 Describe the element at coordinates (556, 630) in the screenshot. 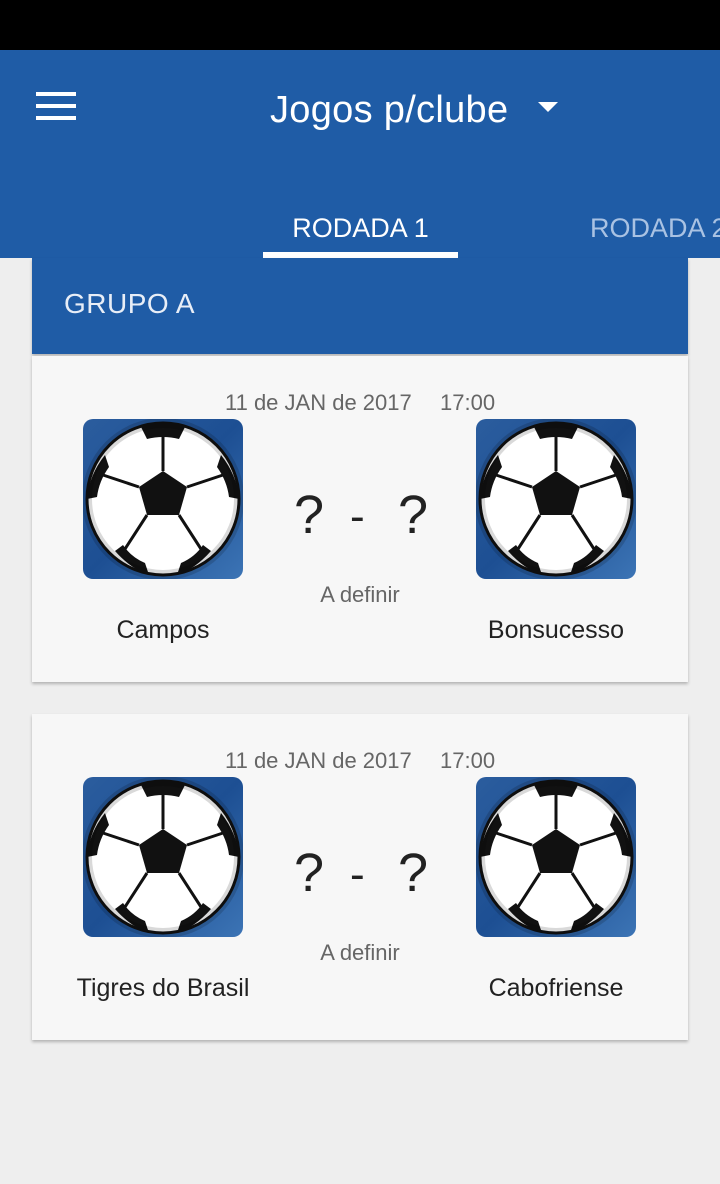

I see `away-team-name: Bonsucesso` at that location.